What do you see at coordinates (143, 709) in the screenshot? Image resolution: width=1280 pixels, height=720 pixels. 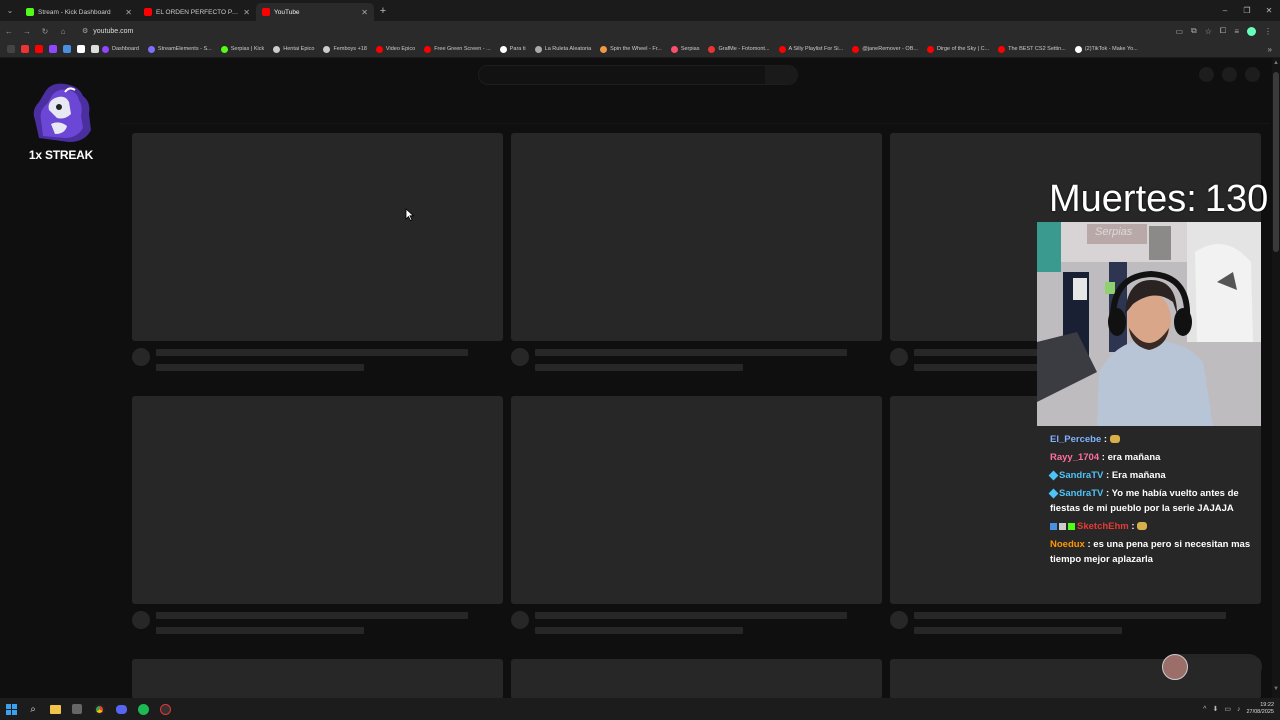 I see `spotify-icon` at bounding box center [143, 709].